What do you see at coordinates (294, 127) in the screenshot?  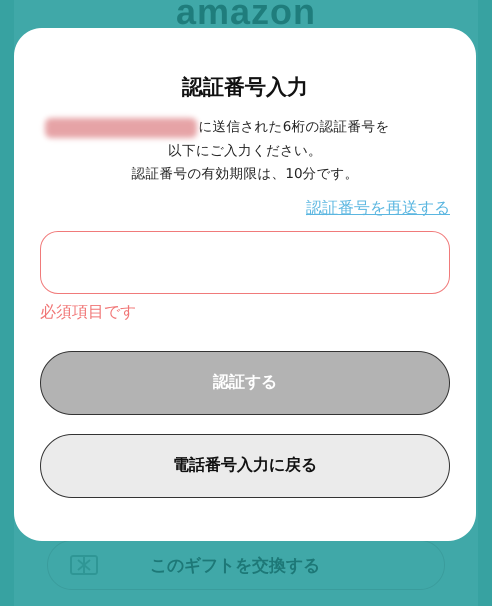 I see `instruction-text: に送信された6桁の認証番号を` at bounding box center [294, 127].